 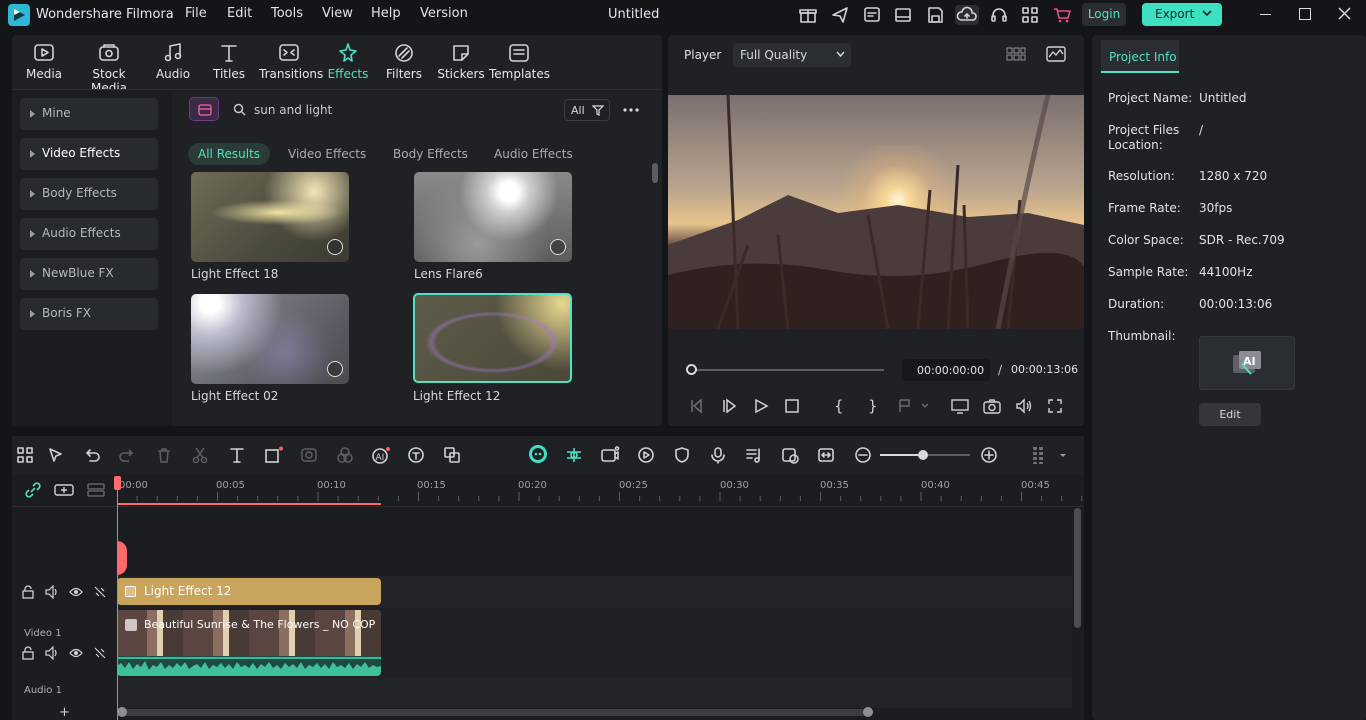 I want to click on sidebar-item-body-effects: Body Effects, so click(x=89, y=194).